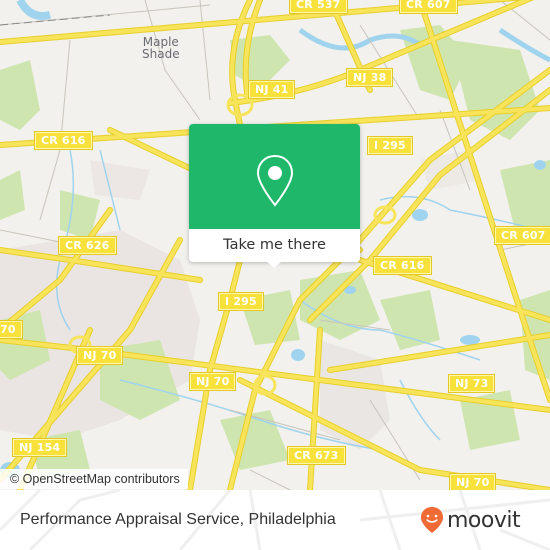  What do you see at coordinates (271, 89) in the screenshot?
I see `road-label: NJ 41` at bounding box center [271, 89].